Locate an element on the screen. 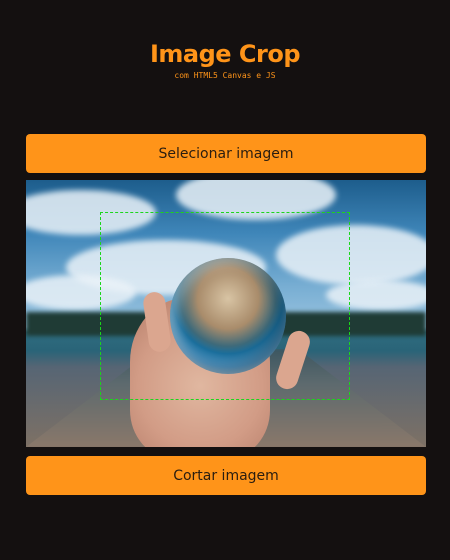 This screenshot has height=560, width=450. page-subtitle: com HTML5 Canvas e JS is located at coordinates (225, 75).